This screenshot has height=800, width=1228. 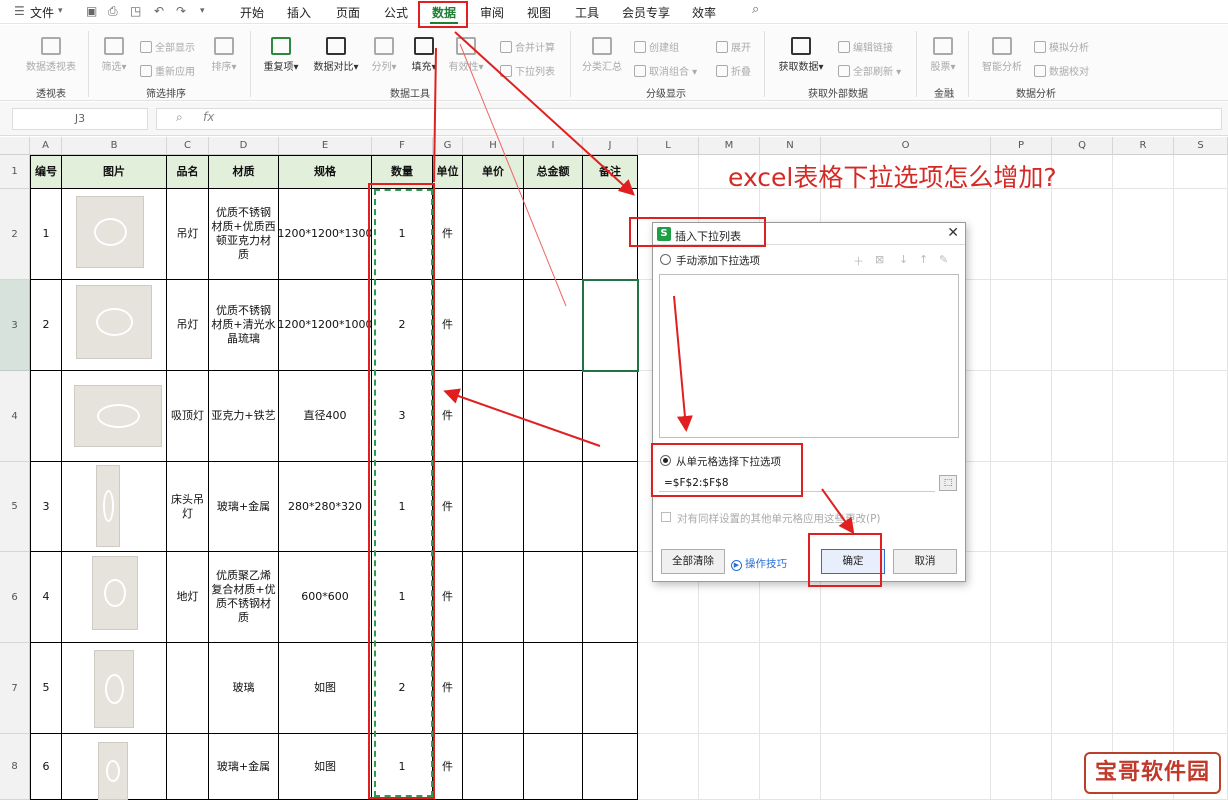 What do you see at coordinates (683, 363) in the screenshot?
I see `arrow-to-option` at bounding box center [683, 363].